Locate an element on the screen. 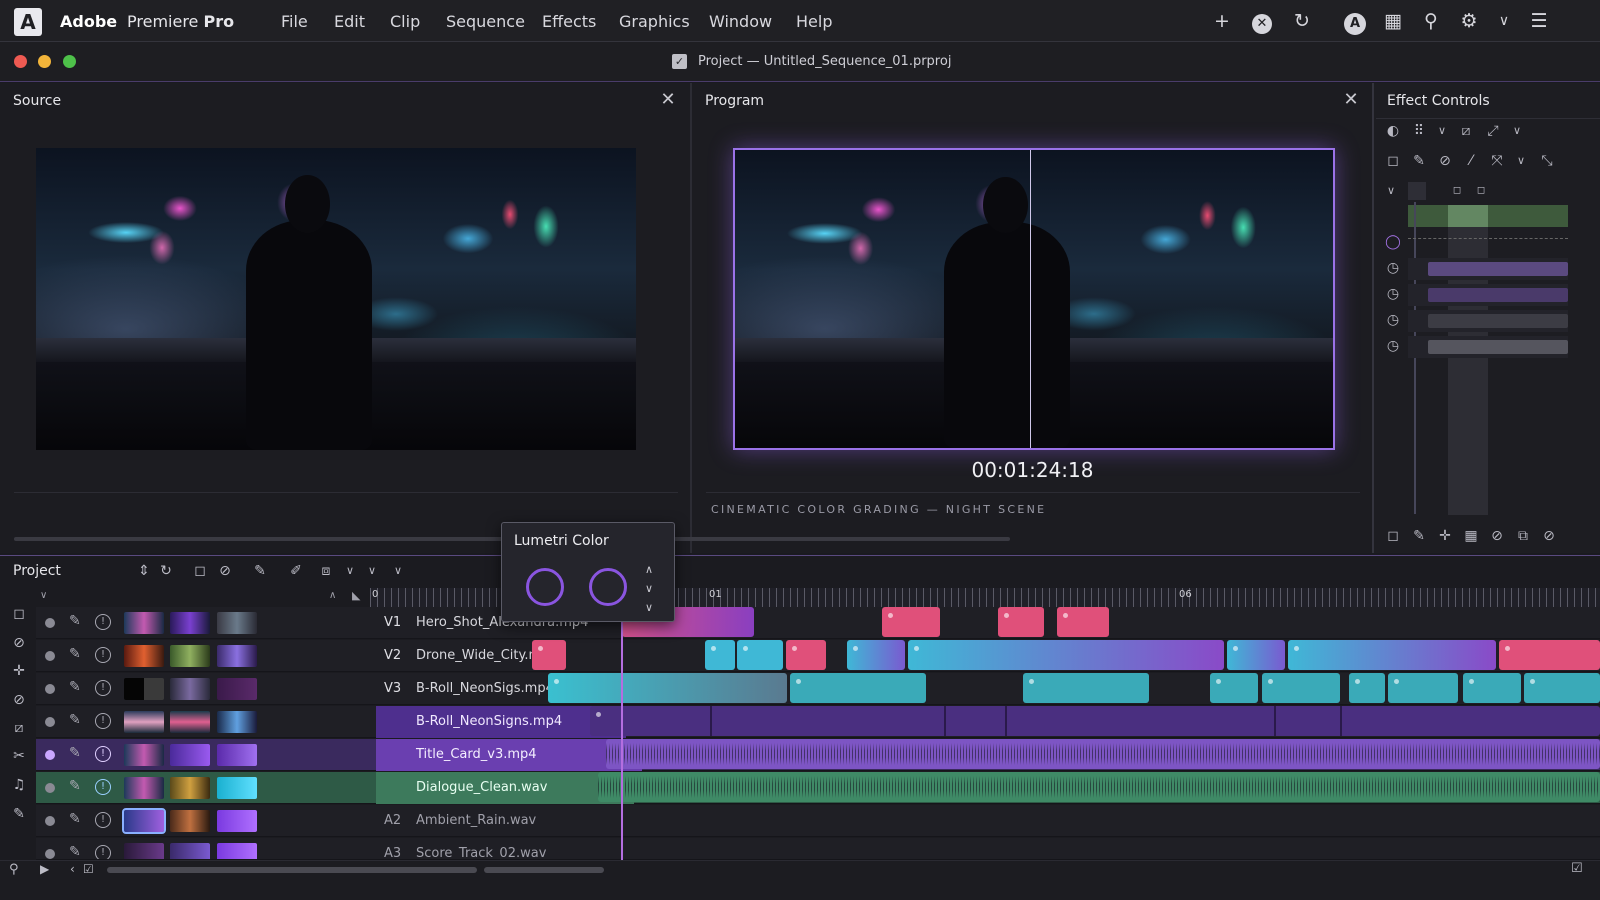  project-panel-title: Project is located at coordinates (37, 571).